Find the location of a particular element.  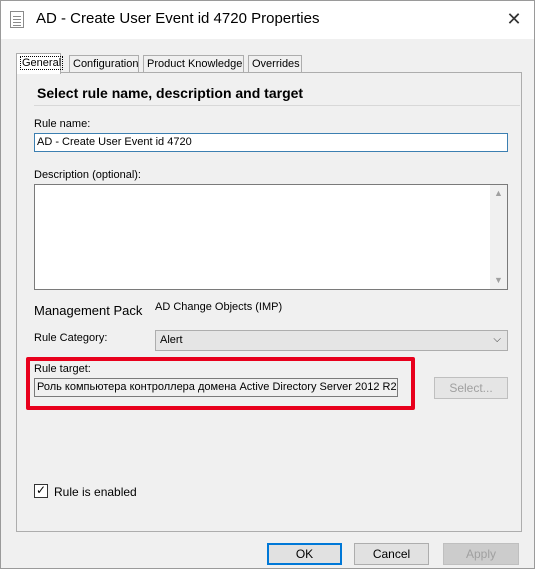

tab-product-knowledge: Product Knowledge is located at coordinates (193, 63).